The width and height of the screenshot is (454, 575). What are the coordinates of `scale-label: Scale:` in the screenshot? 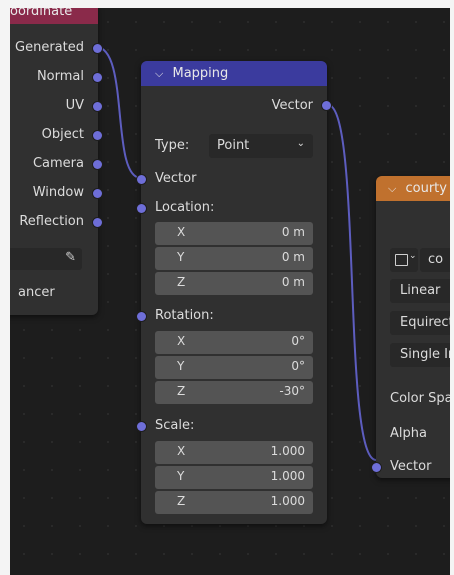 It's located at (175, 425).